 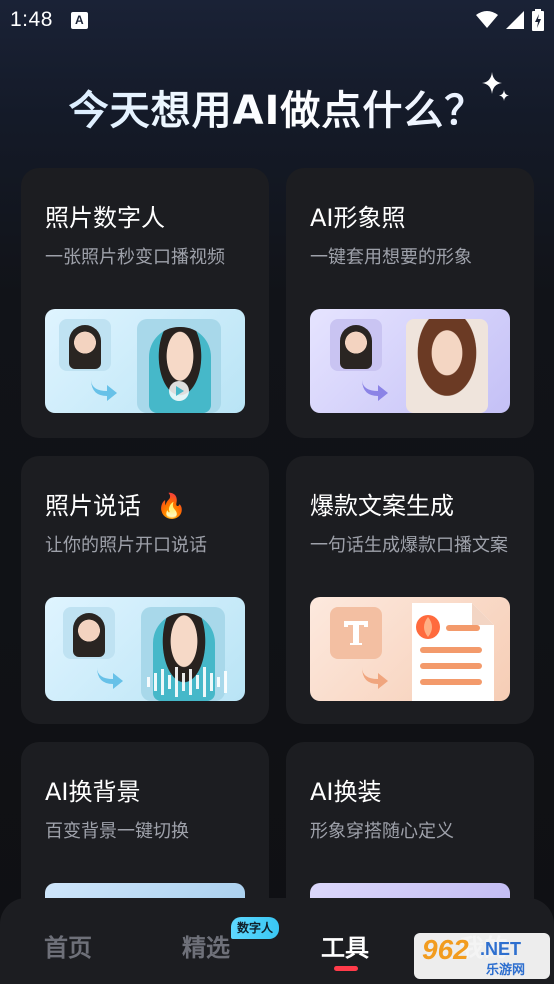 What do you see at coordinates (506, 970) in the screenshot?
I see `watermark-subtitle: 乐游网` at bounding box center [506, 970].